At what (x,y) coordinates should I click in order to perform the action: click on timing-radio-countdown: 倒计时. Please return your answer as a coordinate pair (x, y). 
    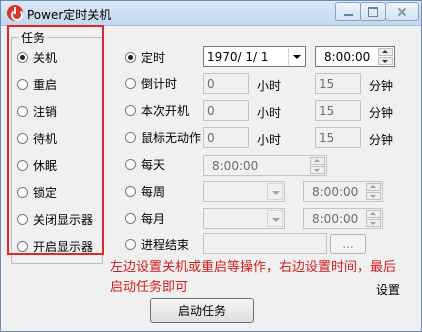
    Looking at the image, I should click on (151, 83).